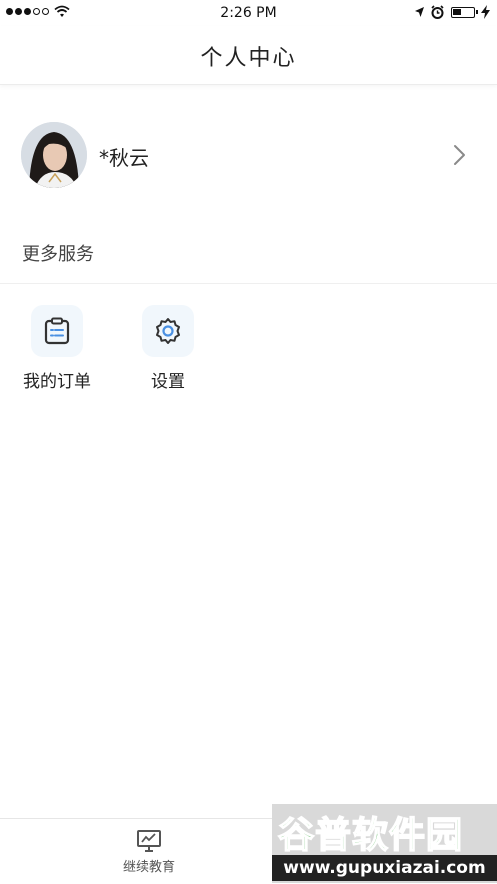  I want to click on profile-row: *秋云, so click(248, 156).